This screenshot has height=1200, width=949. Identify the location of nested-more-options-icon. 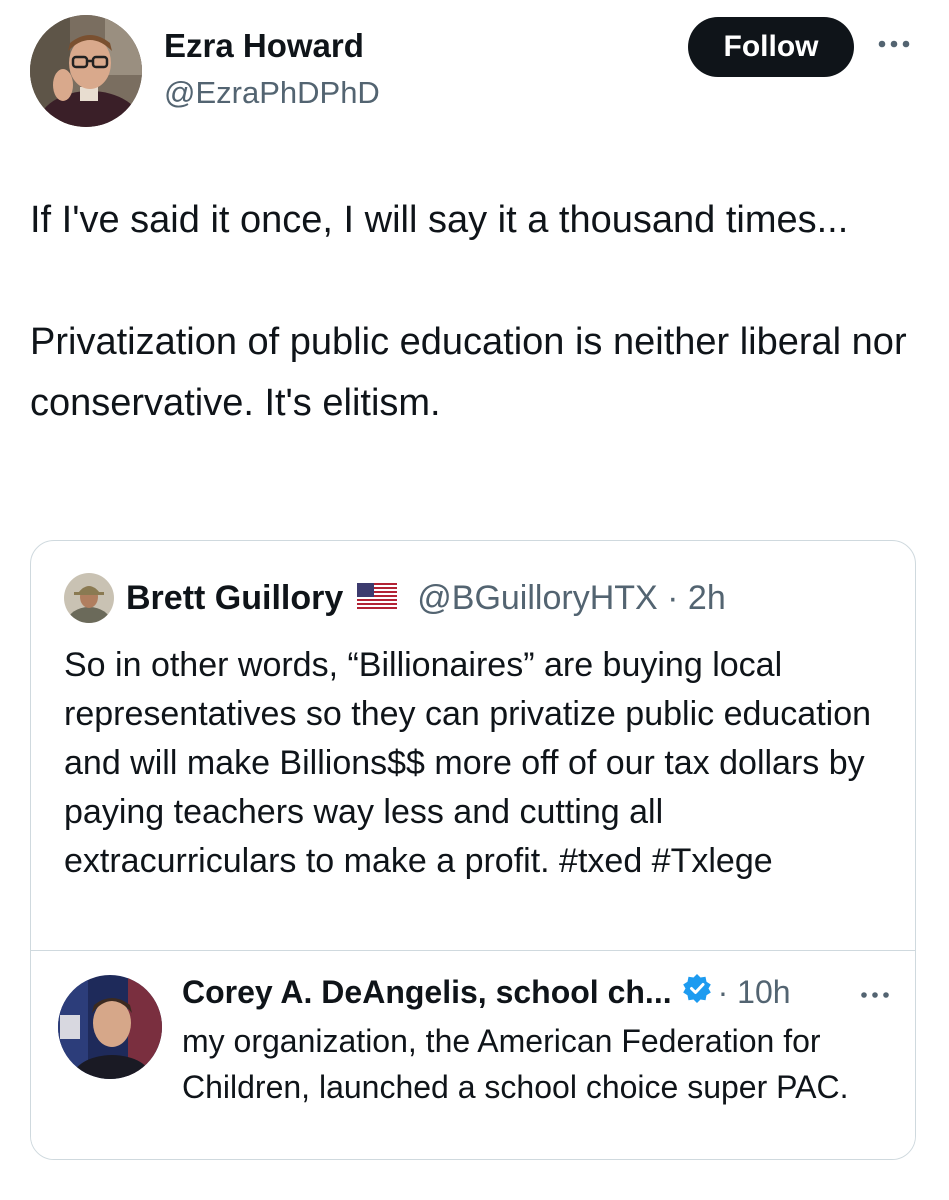
(876, 997).